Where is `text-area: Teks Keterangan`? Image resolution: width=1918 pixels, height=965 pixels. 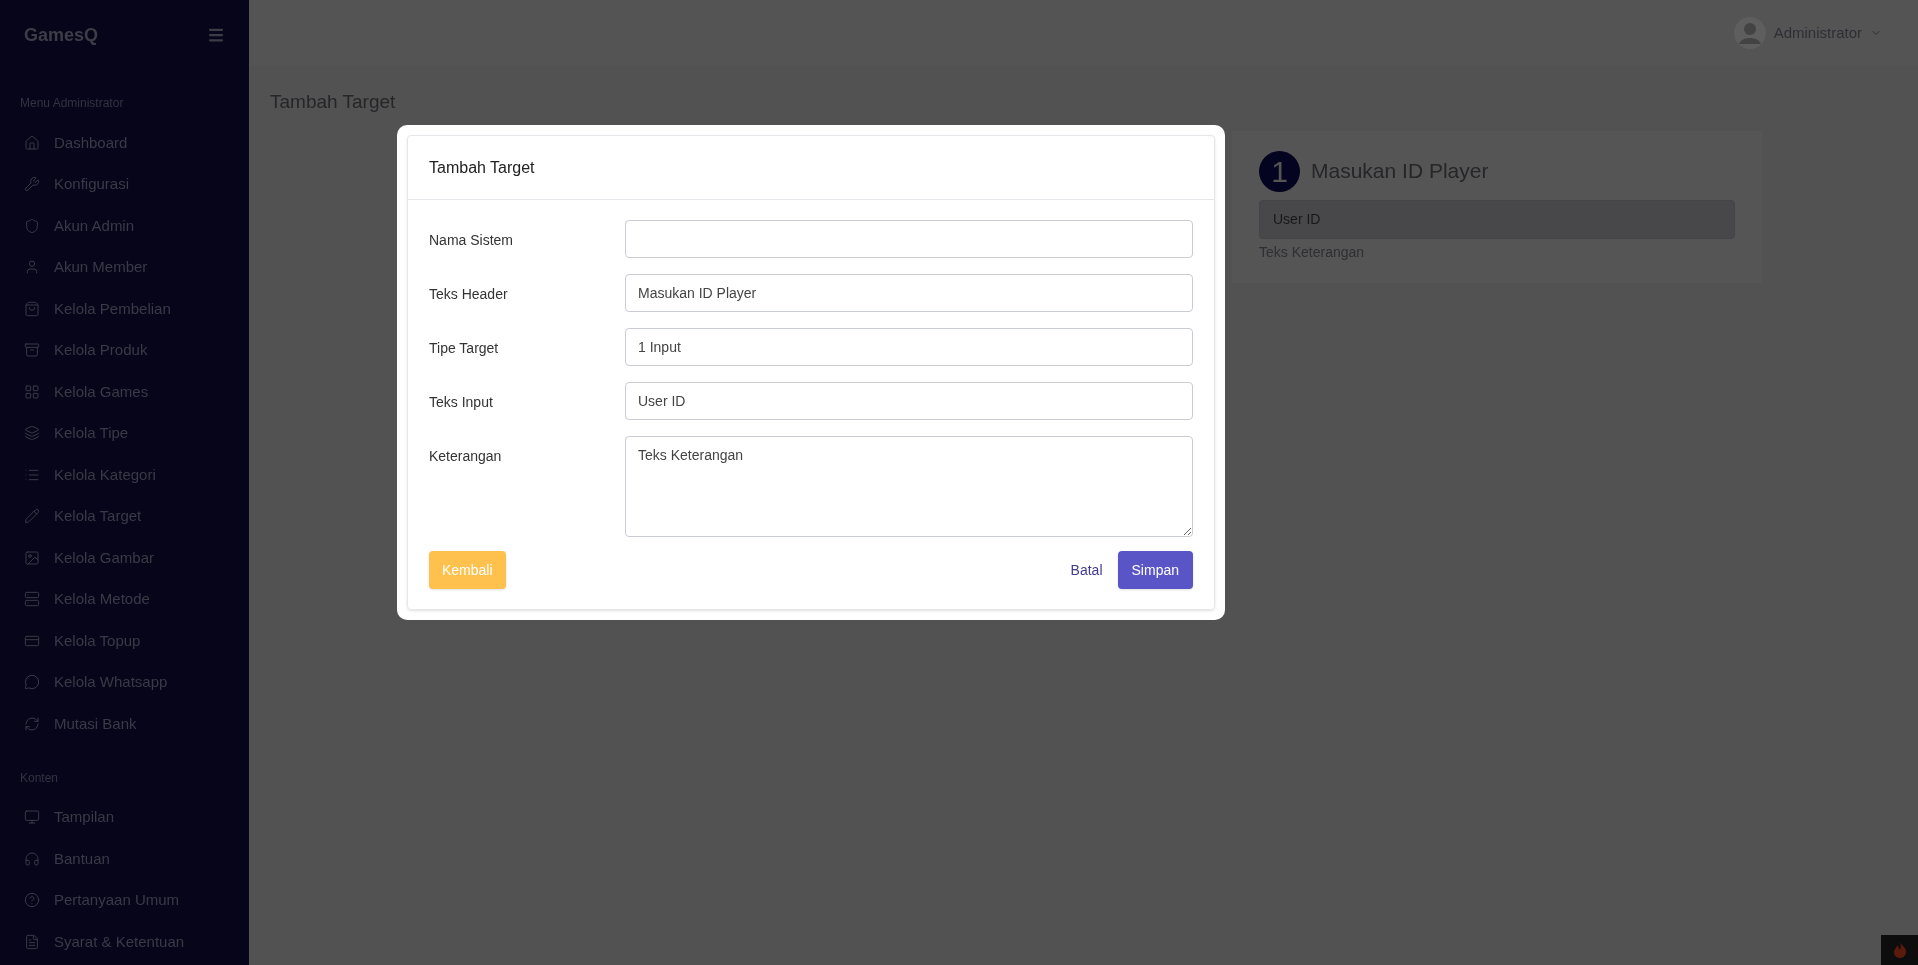
text-area: Teks Keterangan is located at coordinates (909, 486).